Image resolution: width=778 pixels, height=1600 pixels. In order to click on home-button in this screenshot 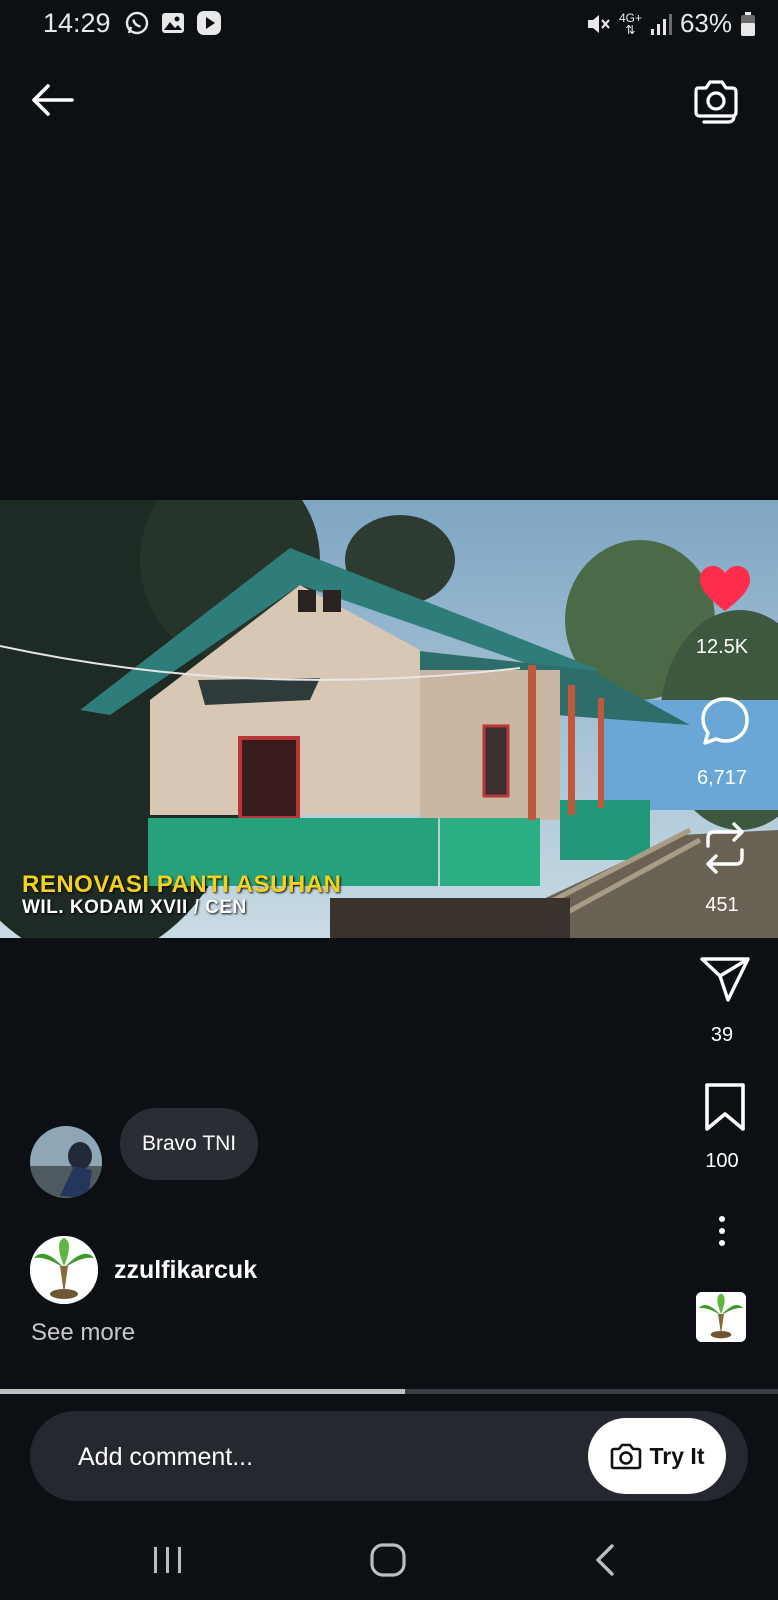, I will do `click(388, 1560)`.